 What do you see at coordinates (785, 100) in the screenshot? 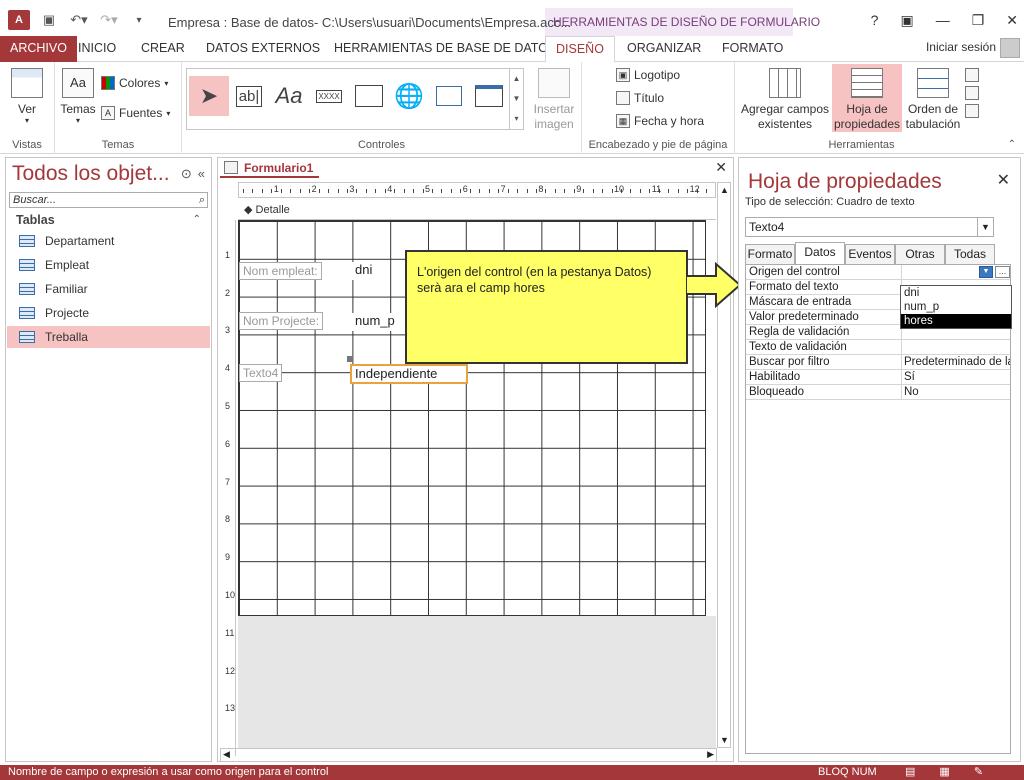
I see `add-existing-fields-button: Agregar campos existentes` at bounding box center [785, 100].